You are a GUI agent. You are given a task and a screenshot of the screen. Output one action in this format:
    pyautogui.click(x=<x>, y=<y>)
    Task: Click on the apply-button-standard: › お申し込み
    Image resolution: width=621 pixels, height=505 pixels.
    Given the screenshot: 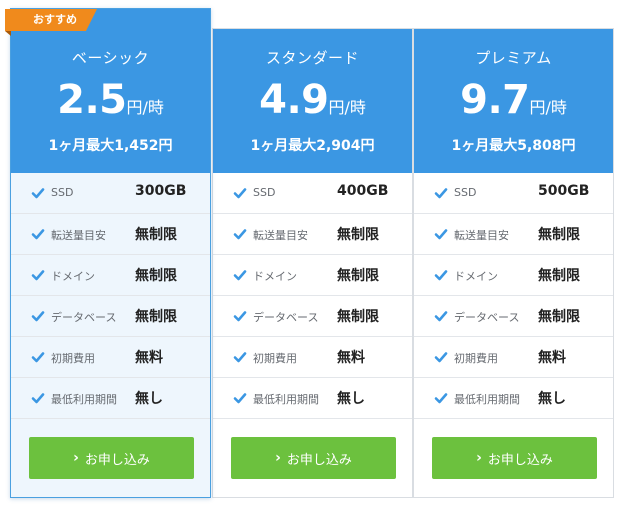 What is the action you would take?
    pyautogui.click(x=313, y=458)
    